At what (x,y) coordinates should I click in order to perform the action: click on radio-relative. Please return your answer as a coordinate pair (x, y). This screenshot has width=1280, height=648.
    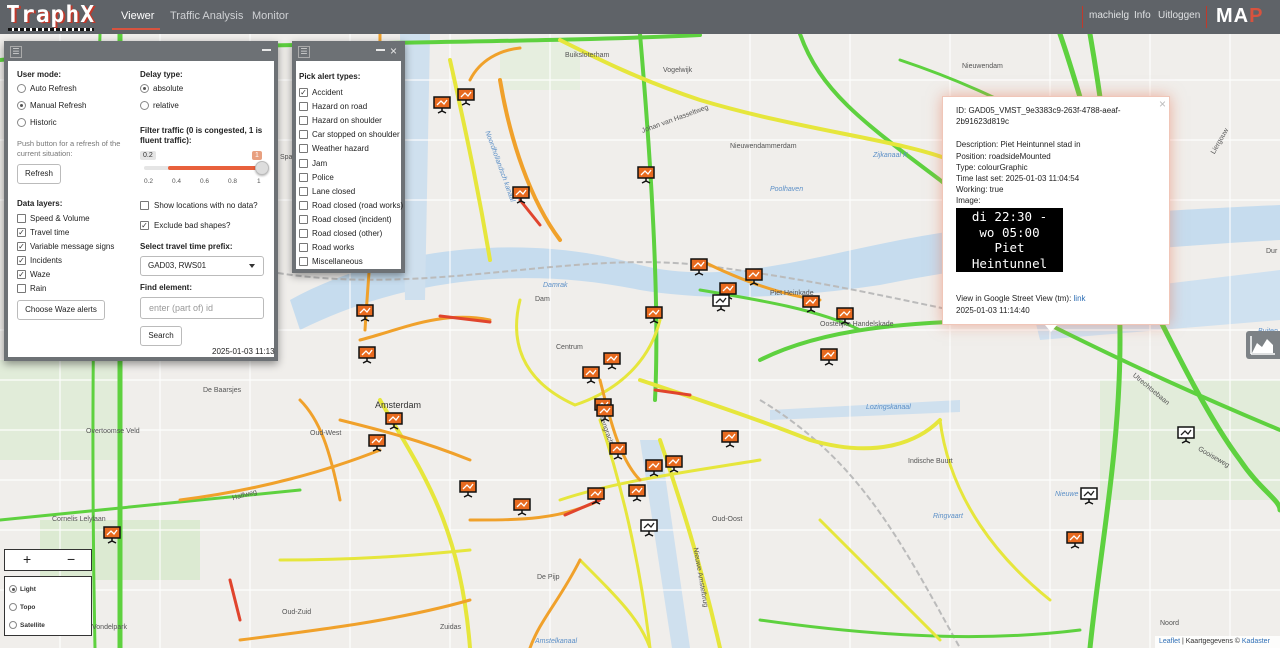
    Looking at the image, I should click on (144, 105).